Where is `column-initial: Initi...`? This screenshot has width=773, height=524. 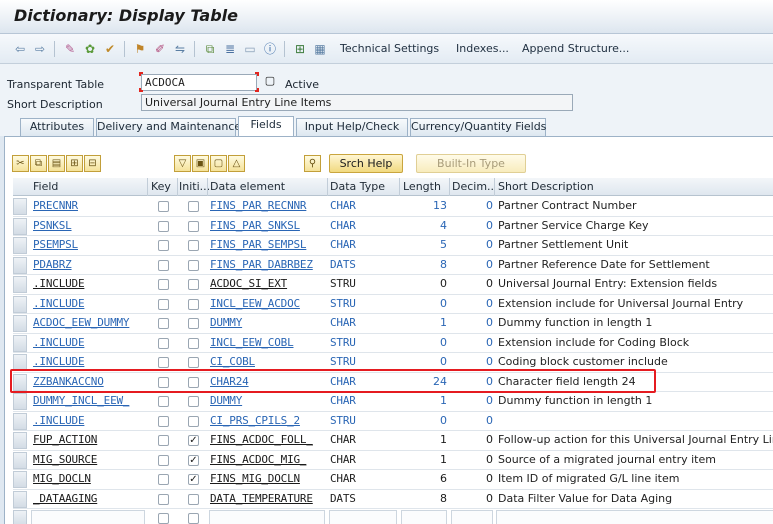 column-initial: Initi... is located at coordinates (194, 186).